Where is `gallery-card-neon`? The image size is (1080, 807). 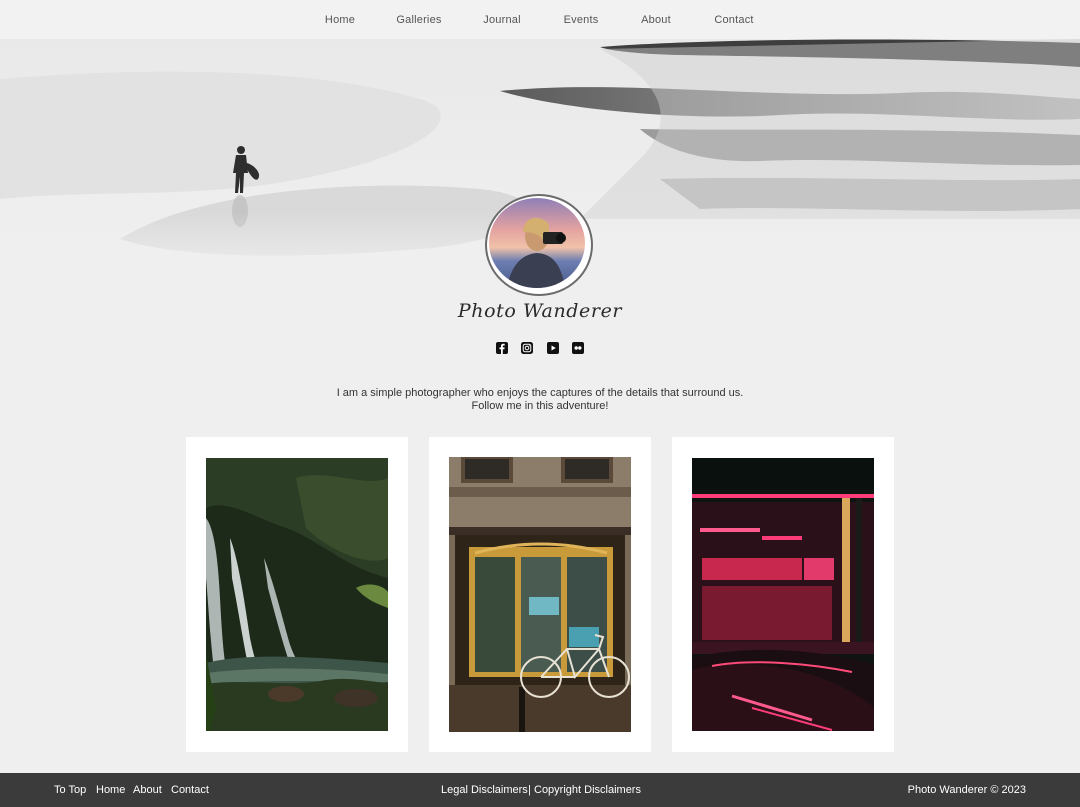
gallery-card-neon is located at coordinates (783, 594).